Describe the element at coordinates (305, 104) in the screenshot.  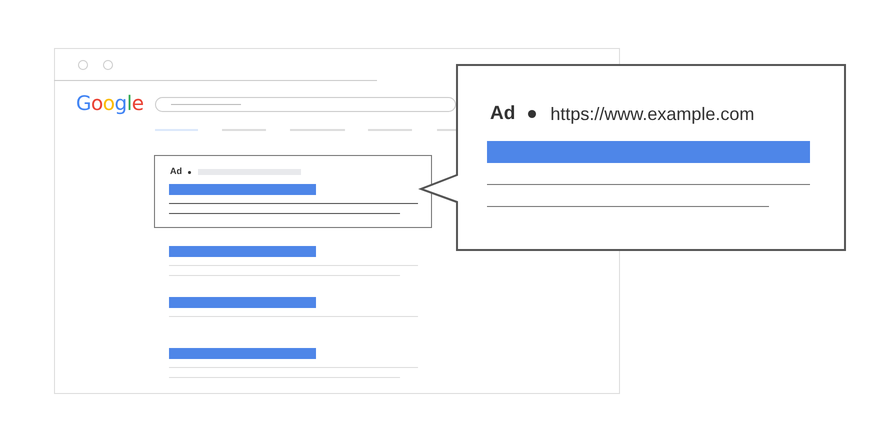
I see `search-field` at that location.